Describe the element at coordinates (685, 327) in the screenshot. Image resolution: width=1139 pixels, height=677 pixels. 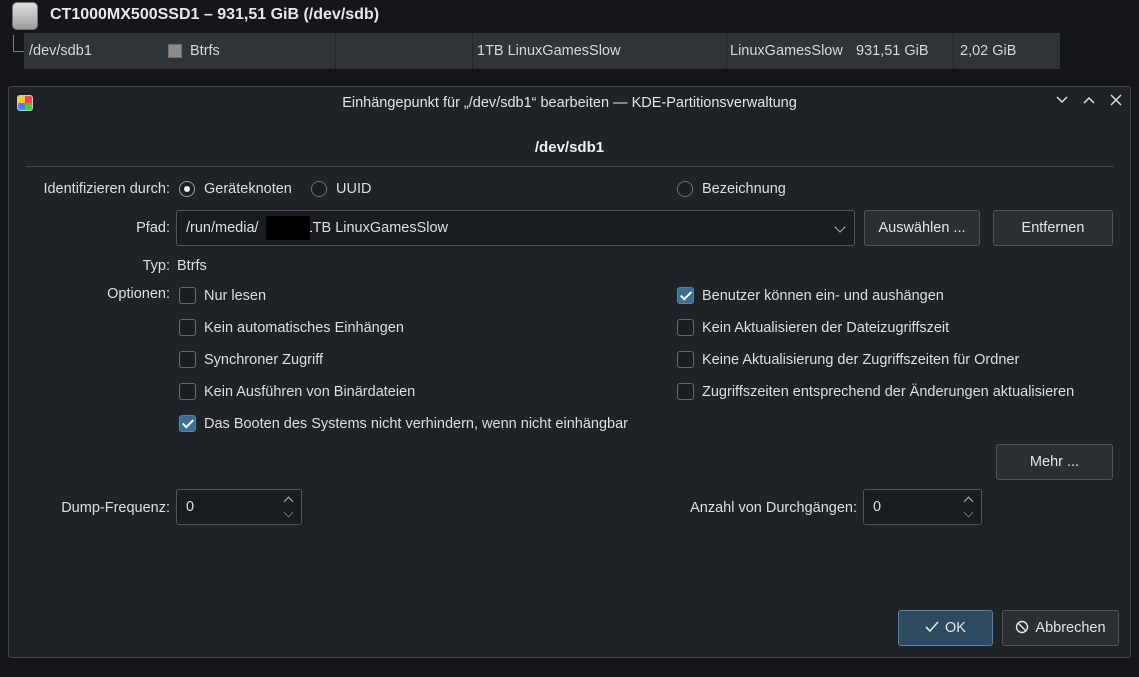
I see `checkbox-noatime` at that location.